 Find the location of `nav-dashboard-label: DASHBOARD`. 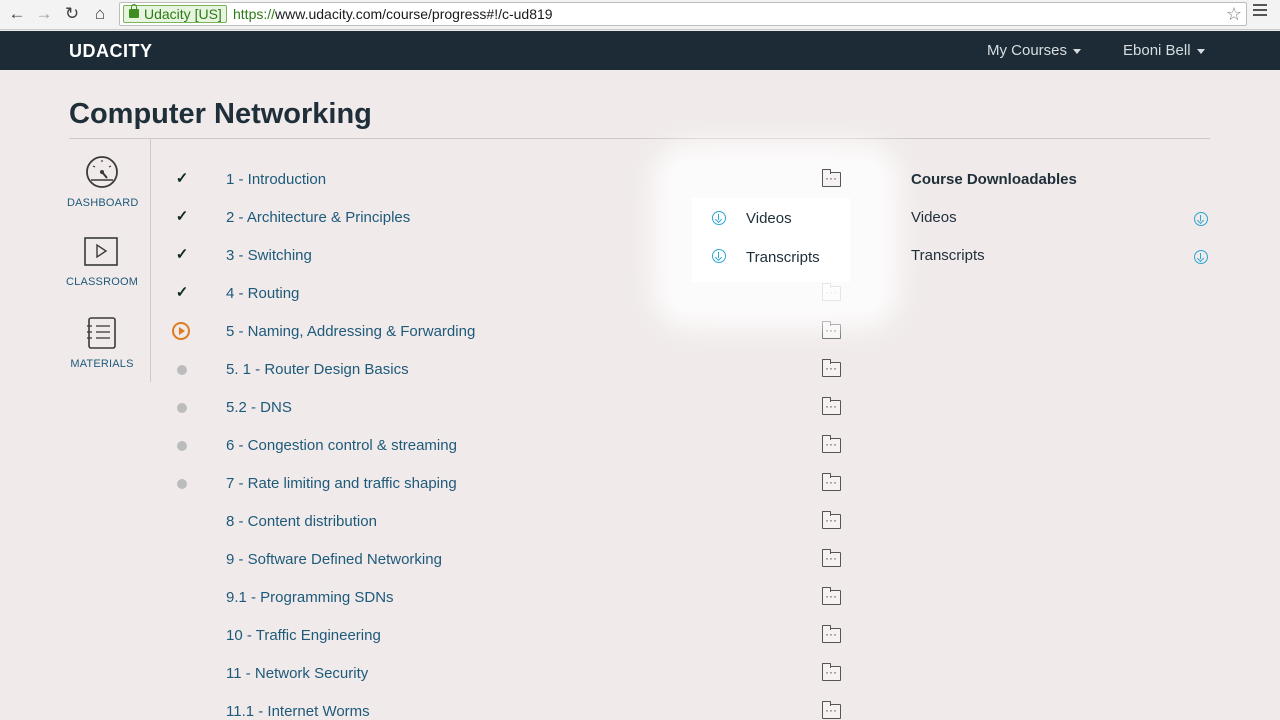

nav-dashboard-label: DASHBOARD is located at coordinates (103, 203).